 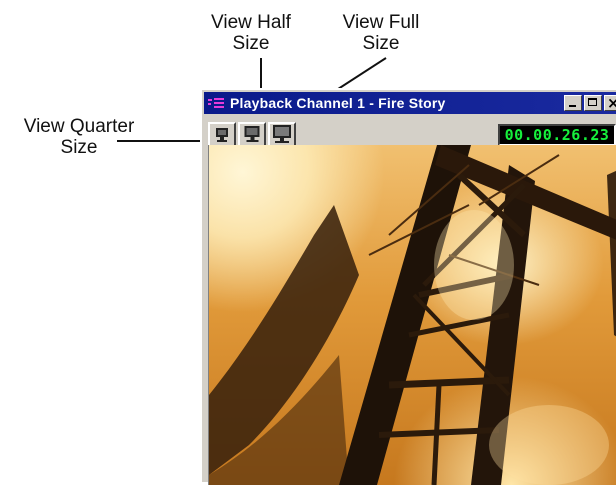 I want to click on callout-view-full-size: View Full Size, so click(x=381, y=33).